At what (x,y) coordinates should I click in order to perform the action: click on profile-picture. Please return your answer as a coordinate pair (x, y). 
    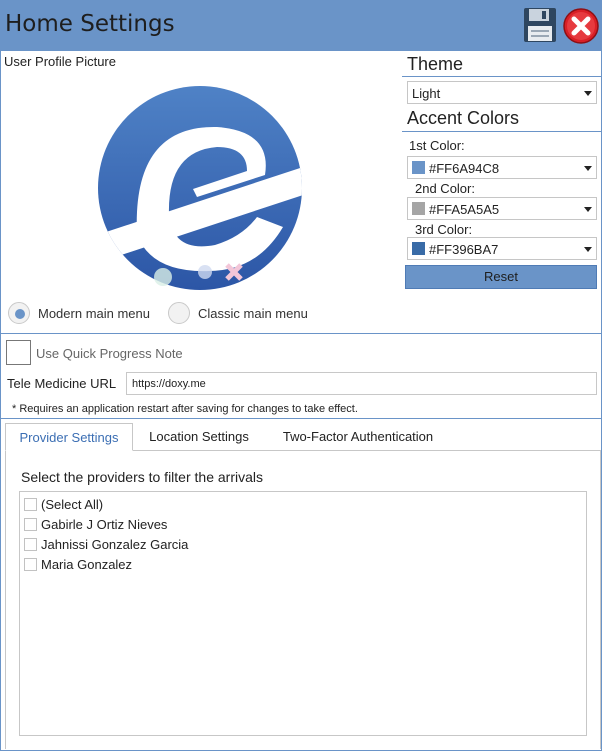
    Looking at the image, I should click on (200, 188).